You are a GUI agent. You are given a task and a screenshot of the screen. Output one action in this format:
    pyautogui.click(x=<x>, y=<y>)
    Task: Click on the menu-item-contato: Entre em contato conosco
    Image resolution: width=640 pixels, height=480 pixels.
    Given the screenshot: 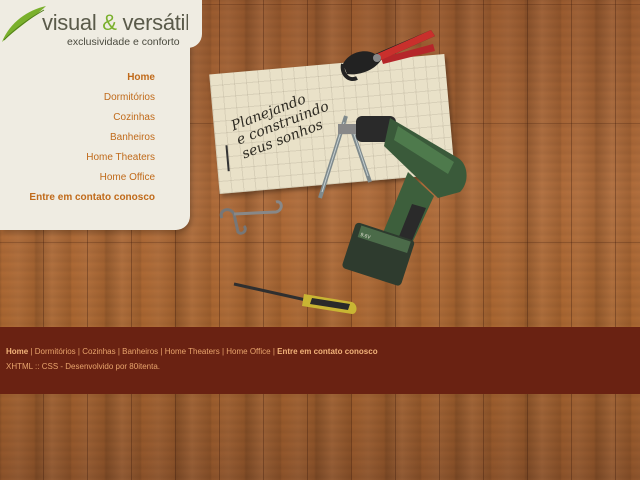 What is the action you would take?
    pyautogui.click(x=92, y=198)
    